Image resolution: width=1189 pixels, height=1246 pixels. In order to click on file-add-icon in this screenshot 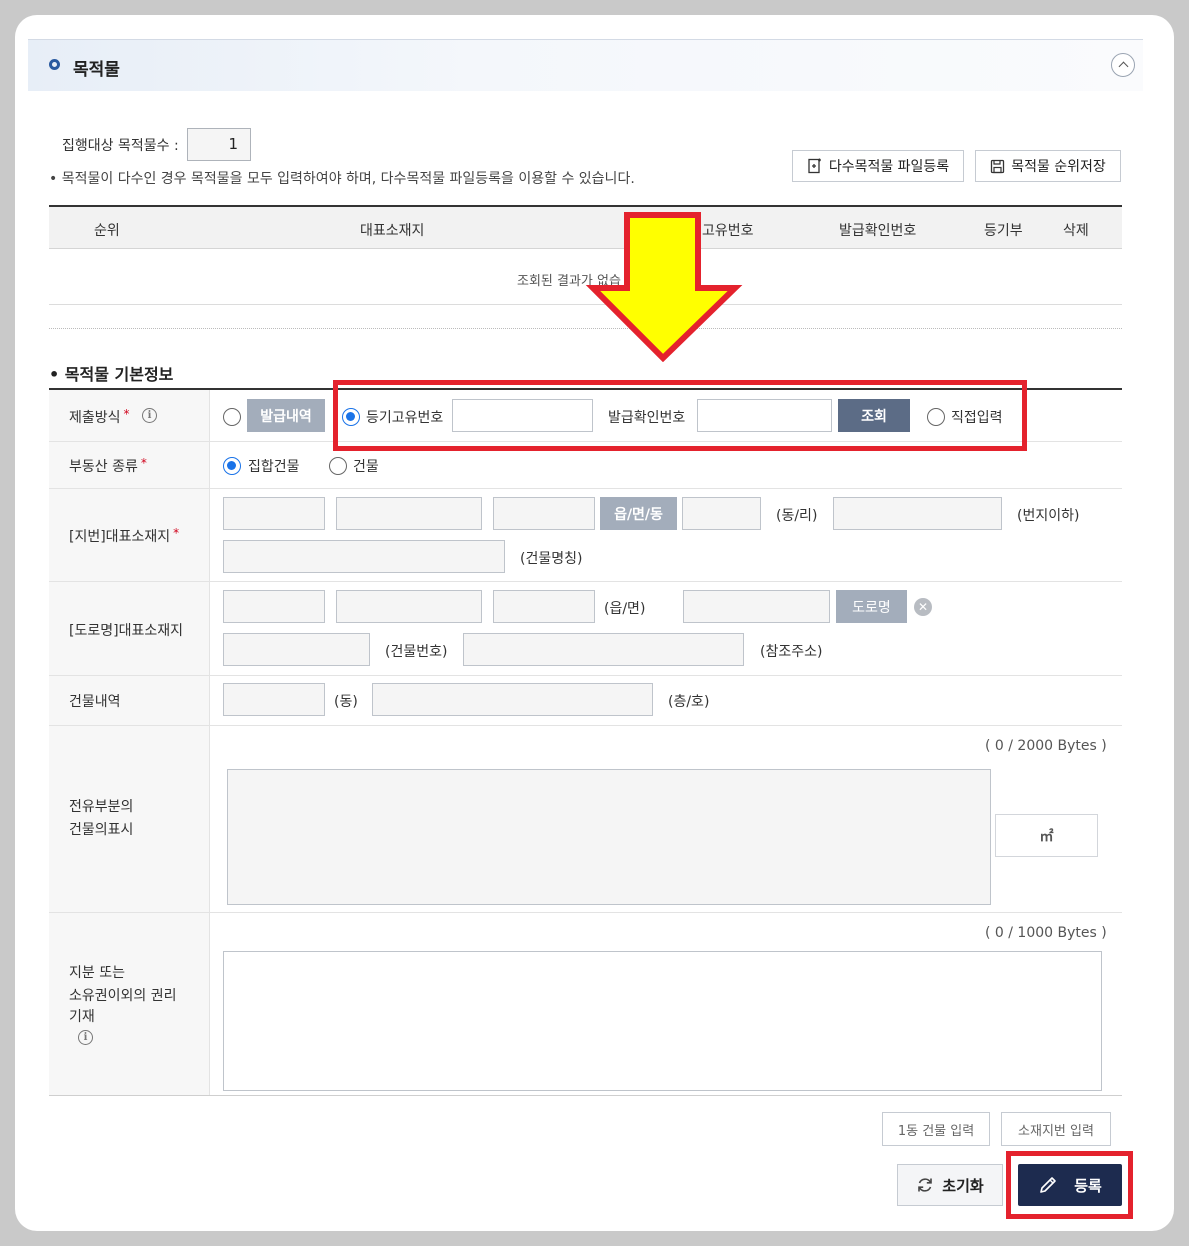, I will do `click(814, 166)`.